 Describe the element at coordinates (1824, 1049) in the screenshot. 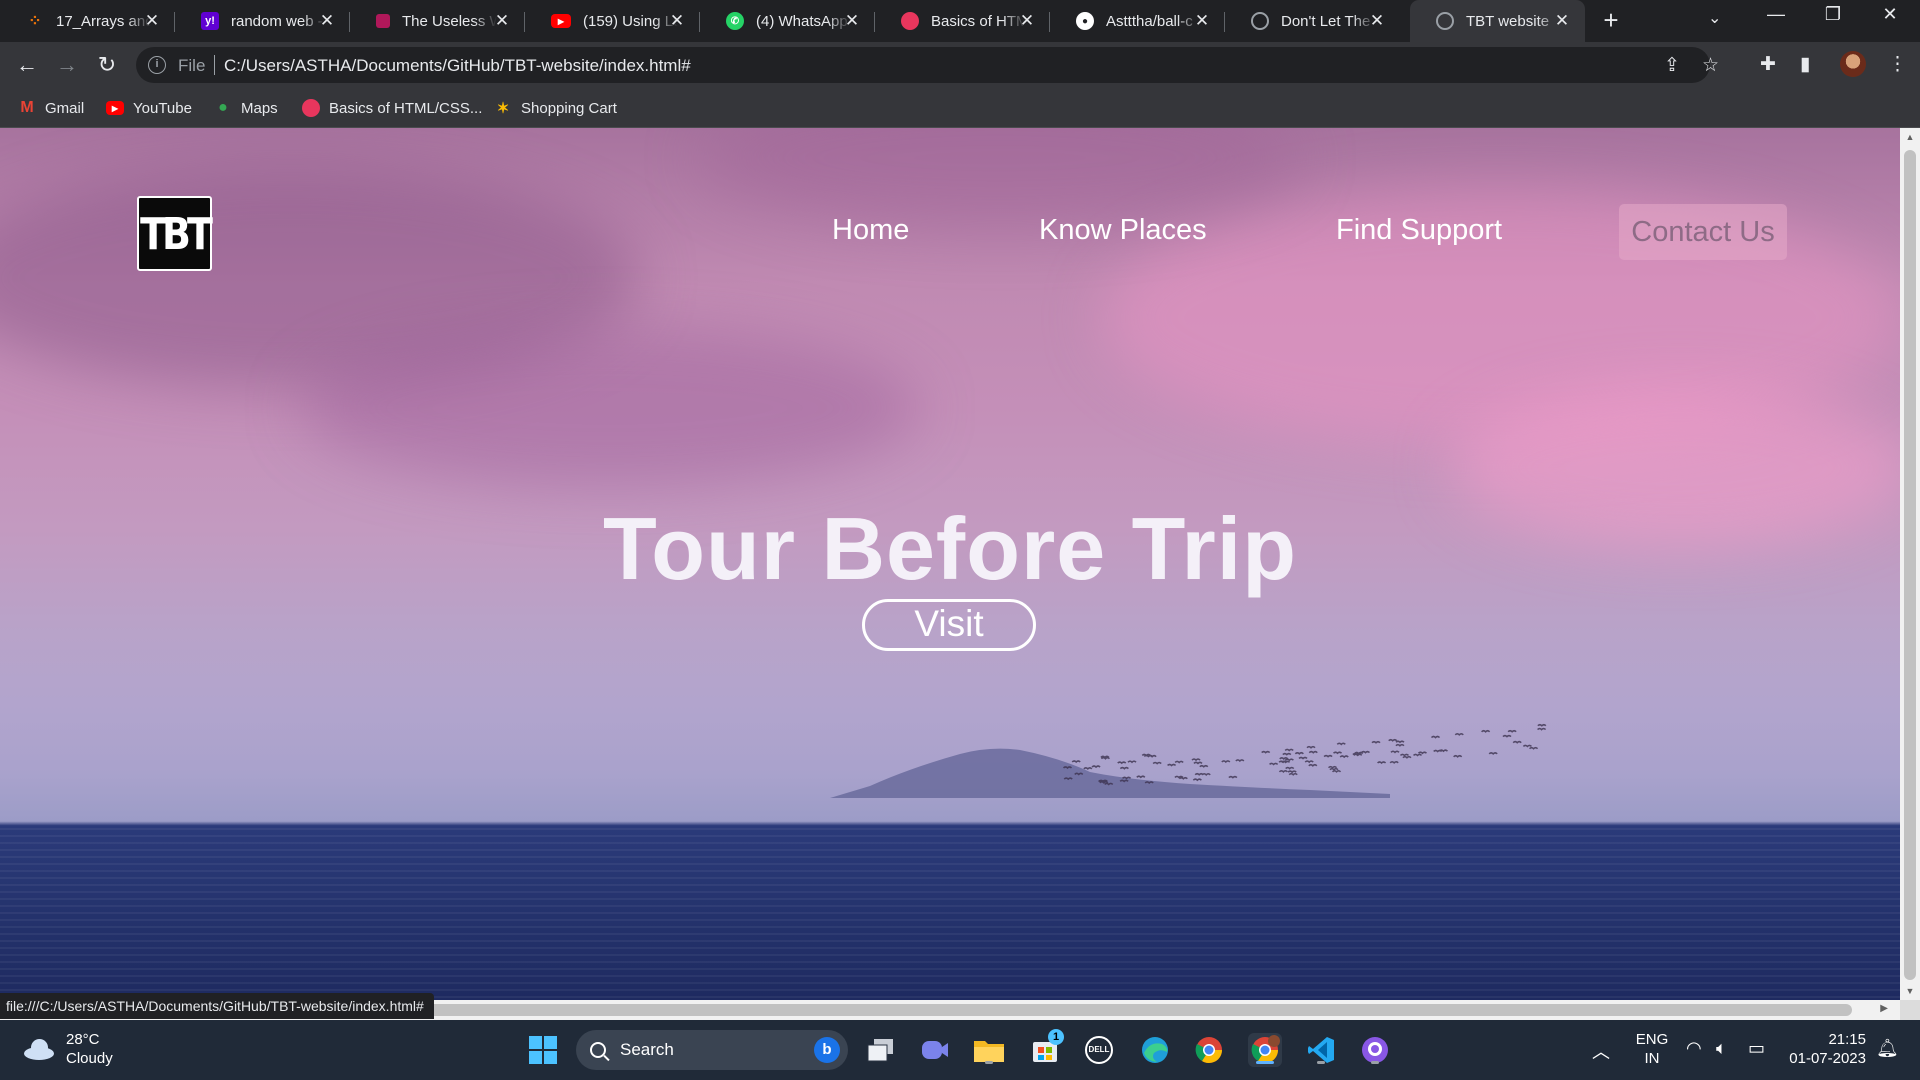

I see `clock: 21:15 01-07-2023` at that location.